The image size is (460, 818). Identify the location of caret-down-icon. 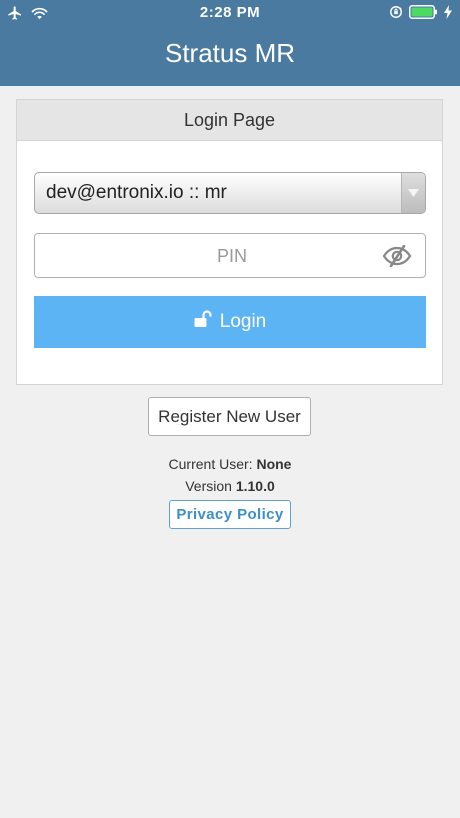
(413, 193).